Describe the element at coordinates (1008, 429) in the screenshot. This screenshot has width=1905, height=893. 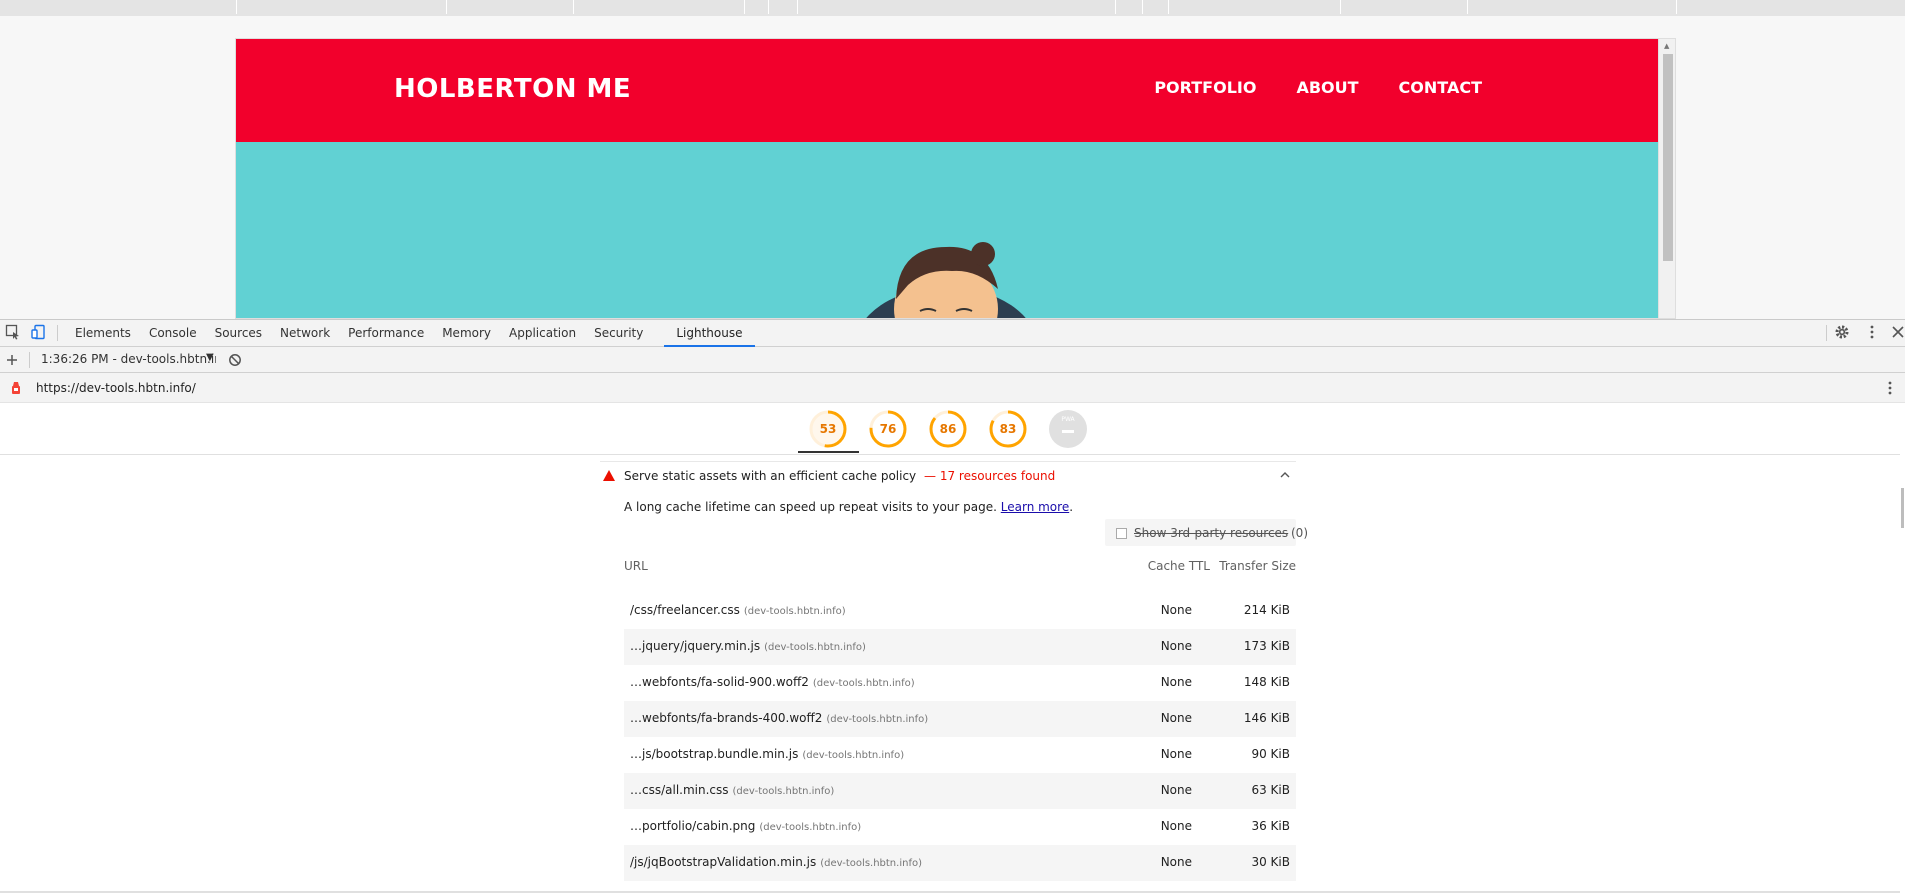
I see `score-gauge-seo: 83` at that location.